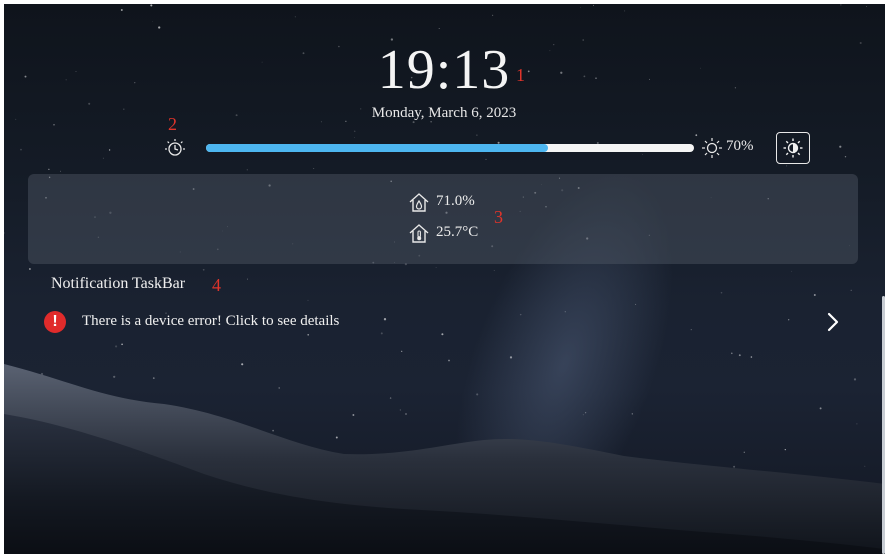 The width and height of the screenshot is (889, 556). Describe the element at coordinates (712, 148) in the screenshot. I see `sun-icon` at that location.